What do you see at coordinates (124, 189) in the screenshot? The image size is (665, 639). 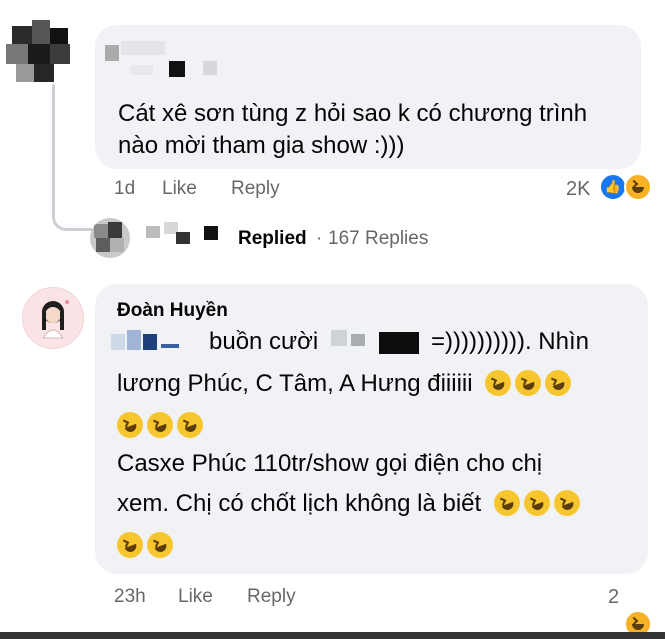 I see `comment-timestamp: 1d` at bounding box center [124, 189].